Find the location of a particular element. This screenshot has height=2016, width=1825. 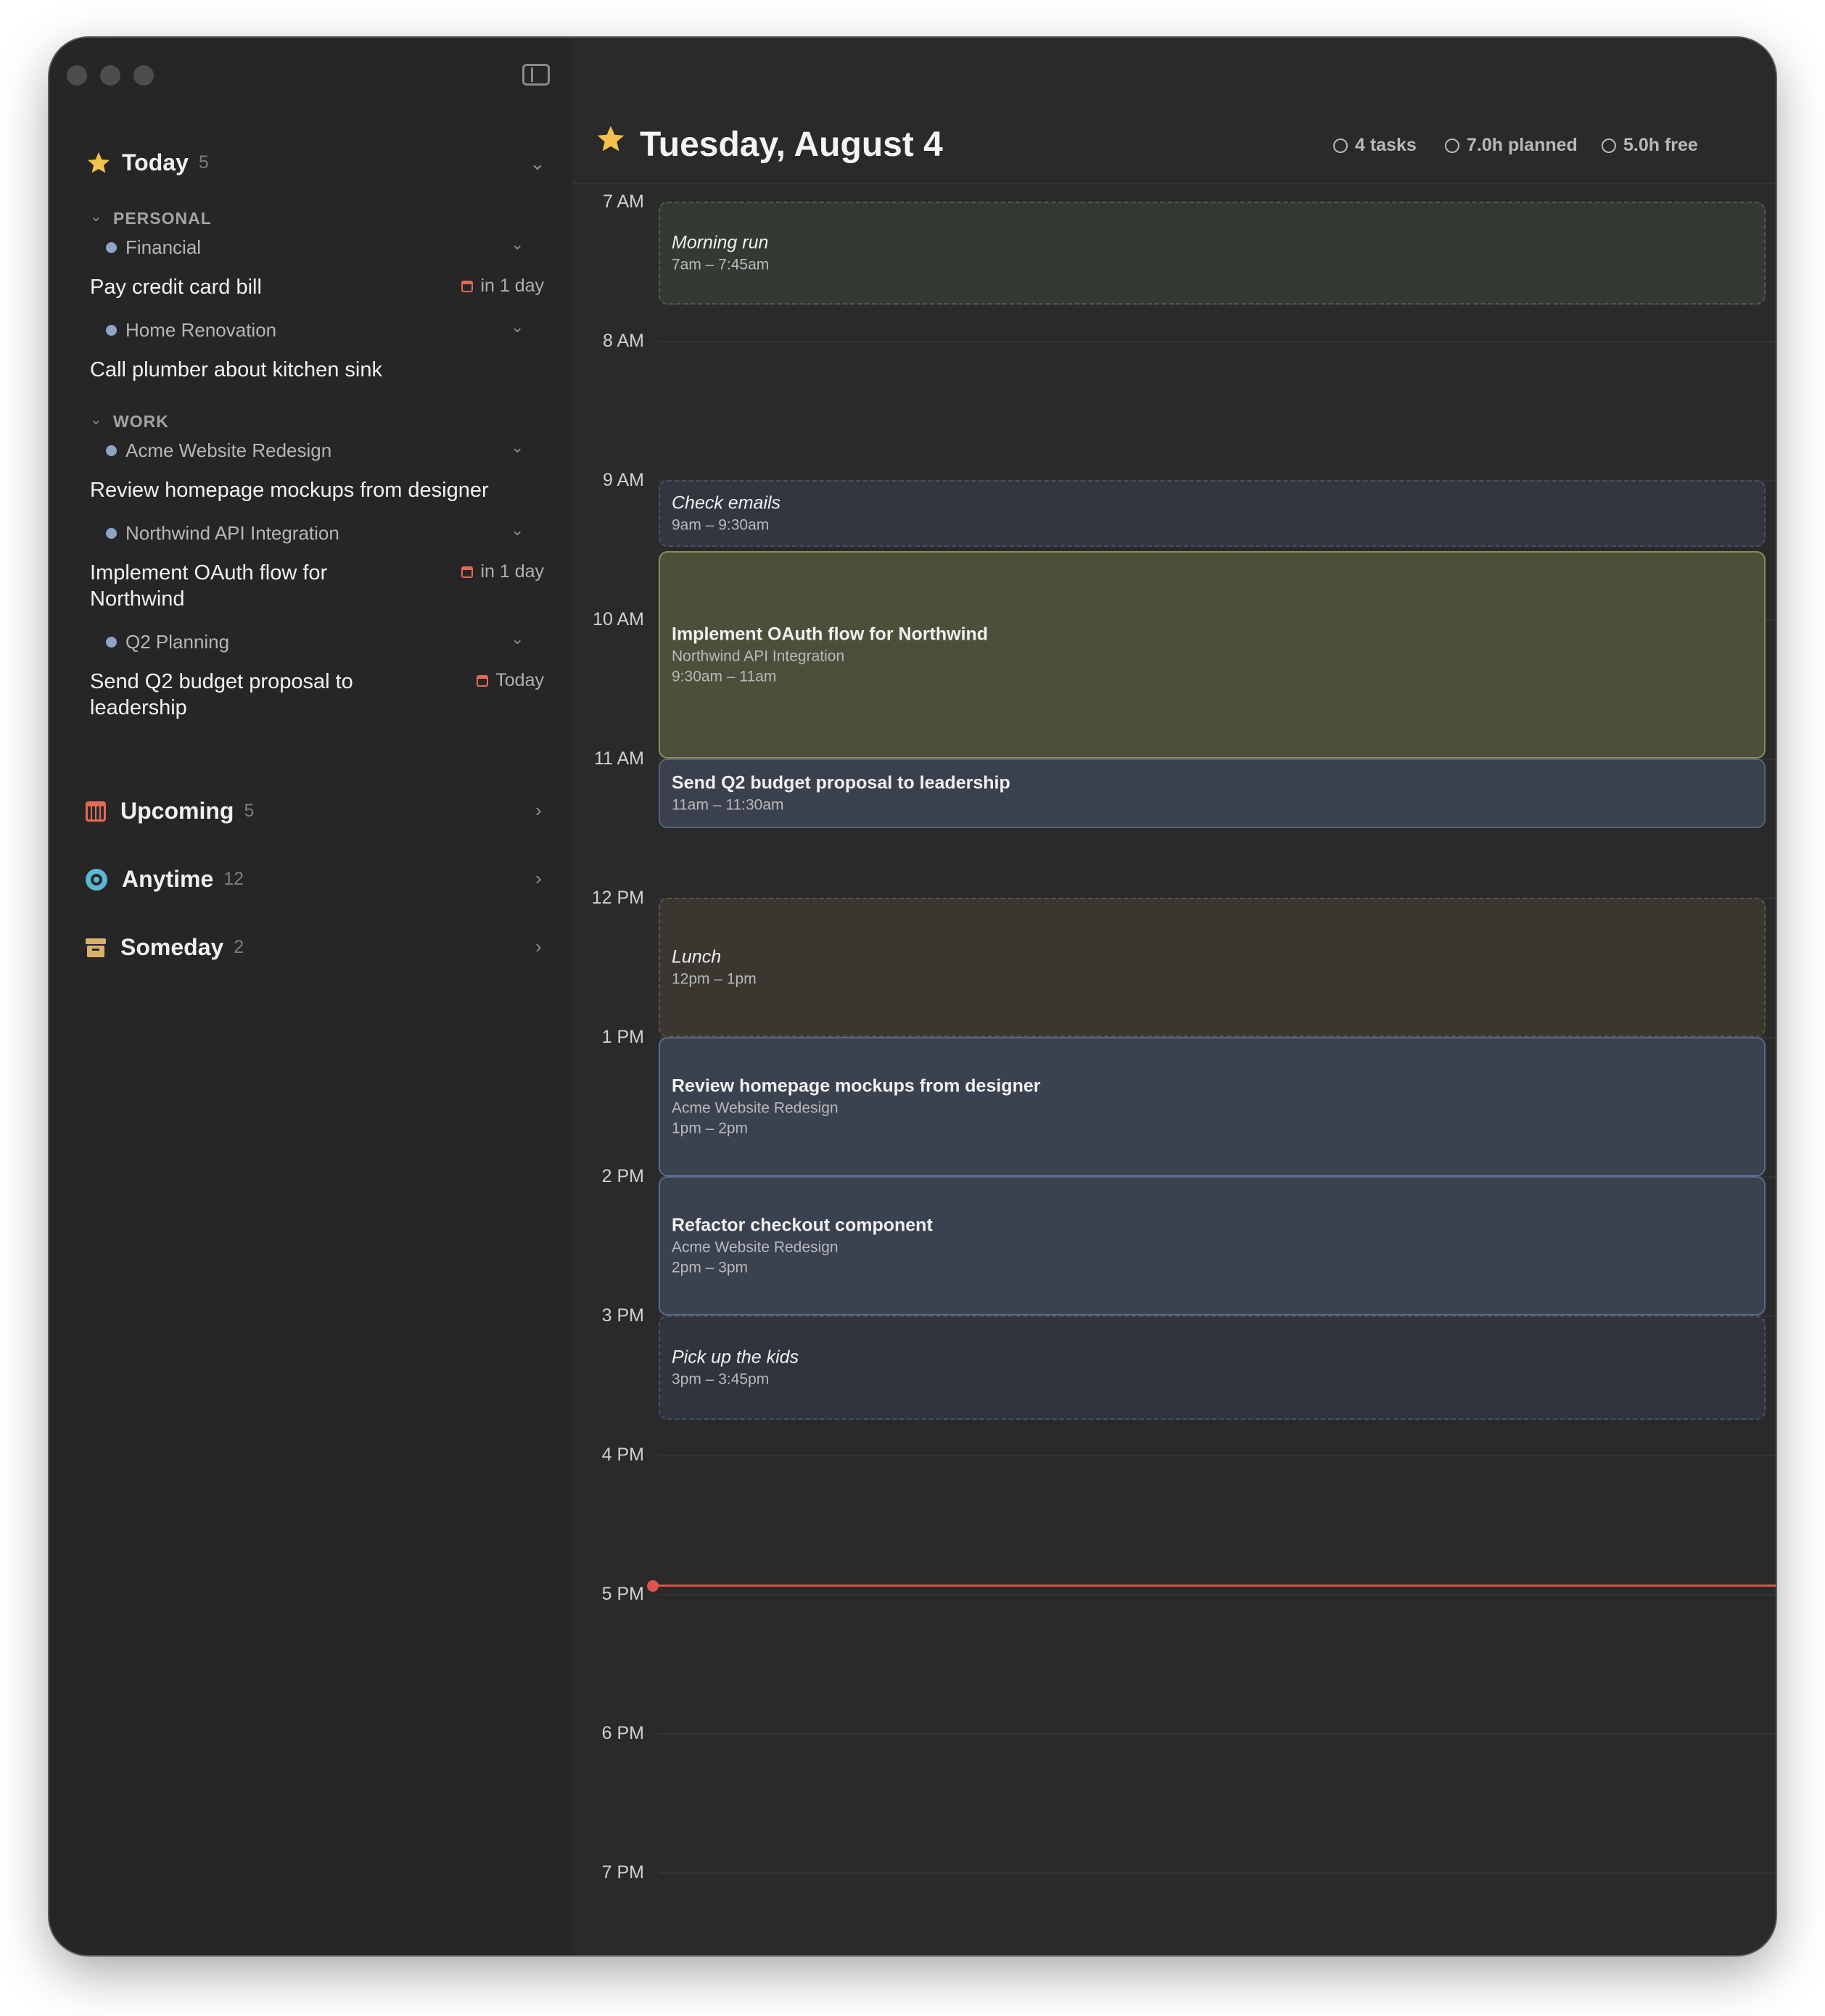

hour-label: 10 AM is located at coordinates (618, 619).